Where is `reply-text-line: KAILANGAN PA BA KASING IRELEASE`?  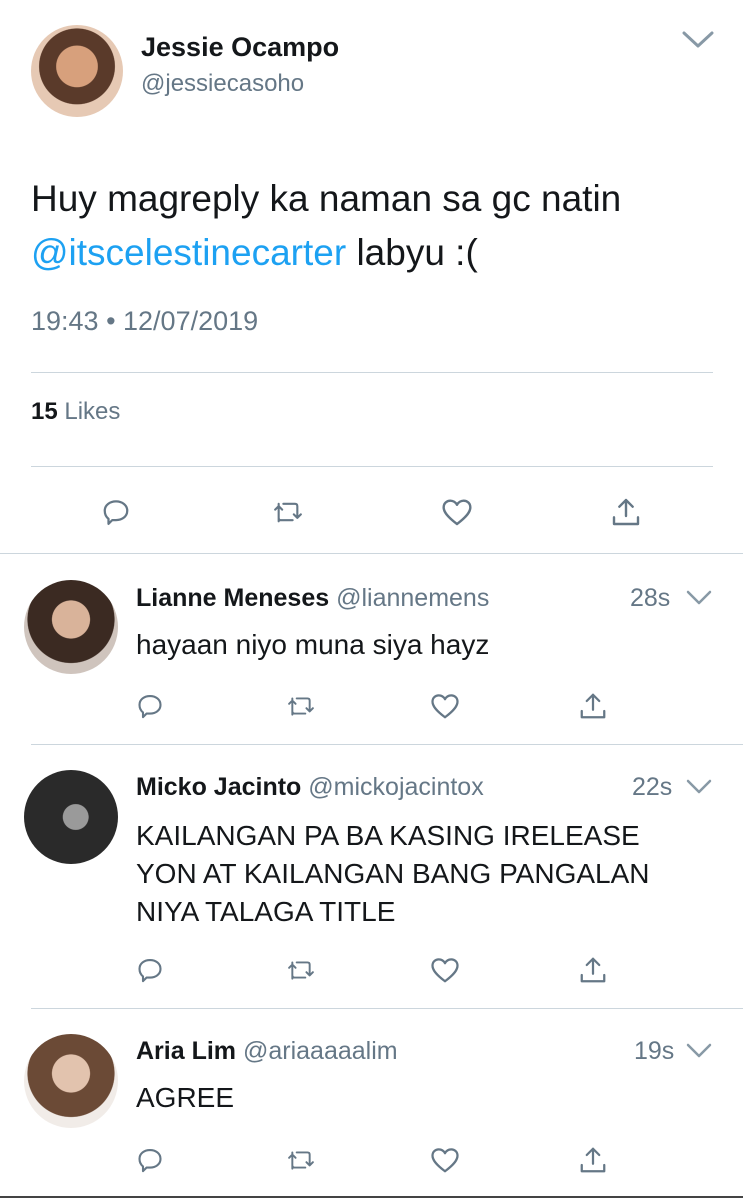 reply-text-line: KAILANGAN PA BA KASING IRELEASE is located at coordinates (388, 835).